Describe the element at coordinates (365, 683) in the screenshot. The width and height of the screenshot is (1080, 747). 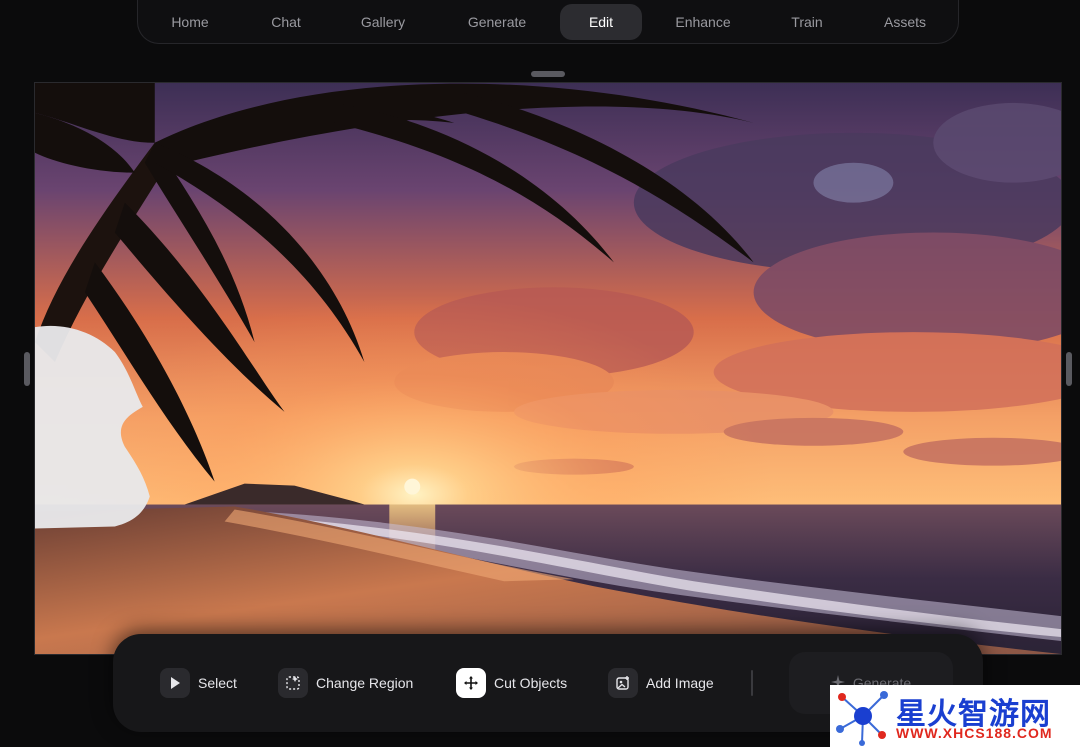
I see `change-region-tool-label: Change Region` at that location.